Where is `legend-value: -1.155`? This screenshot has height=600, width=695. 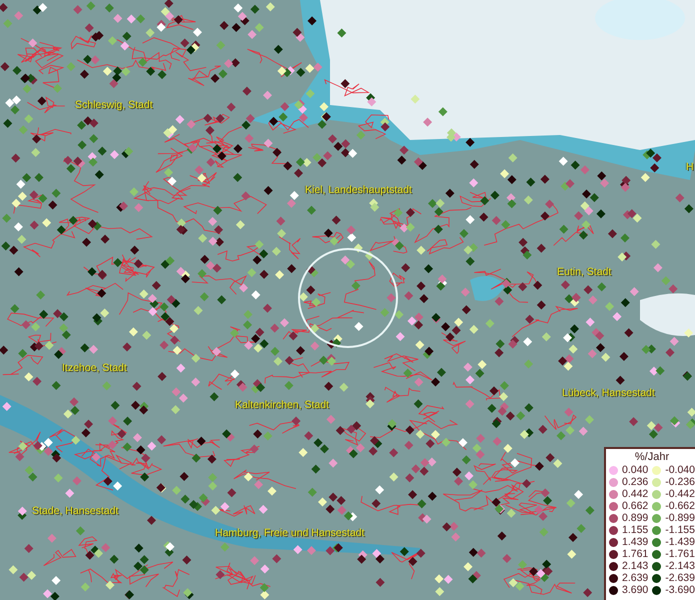
legend-value: -1.155 is located at coordinates (680, 530).